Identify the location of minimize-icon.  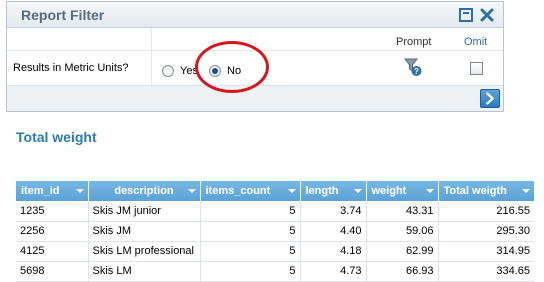
(466, 15).